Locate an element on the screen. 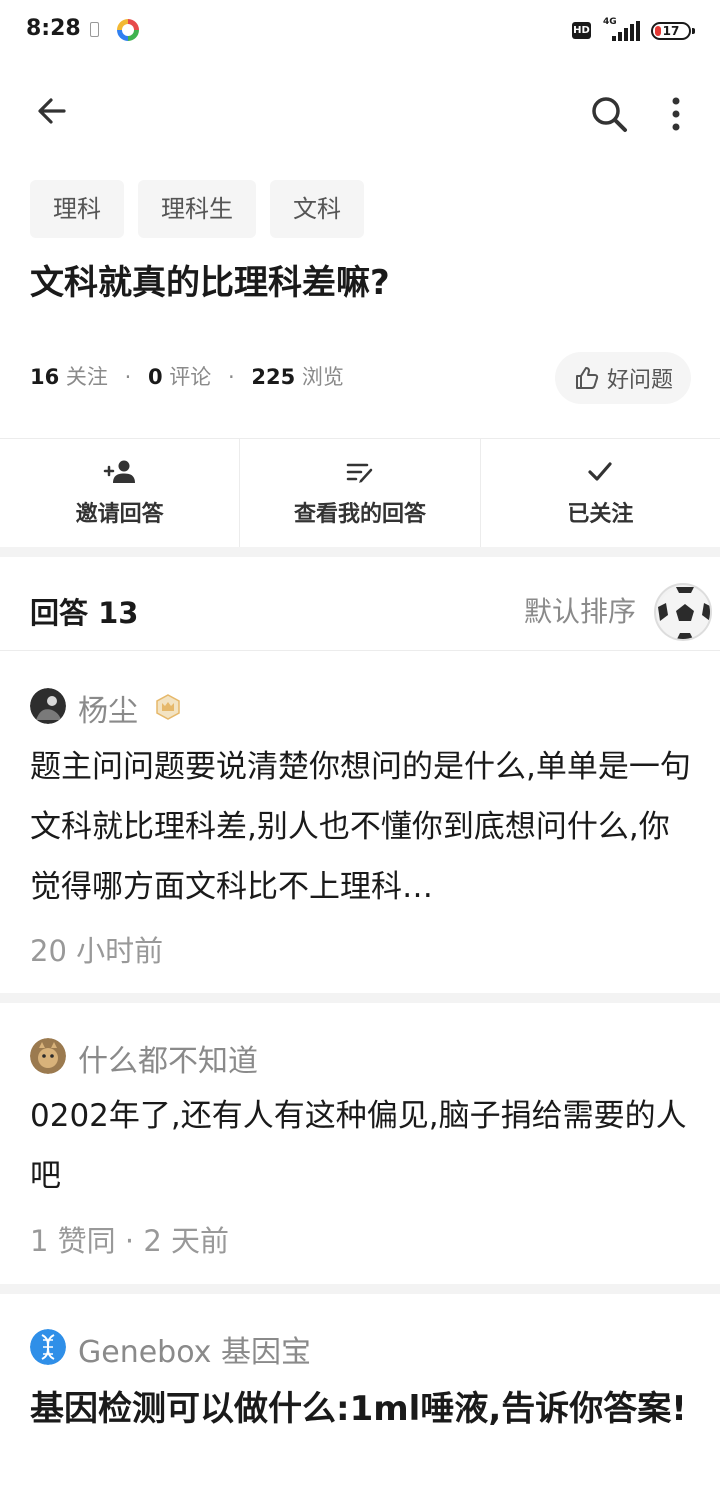 The image size is (720, 1499). thumbs-up-icon is located at coordinates (587, 378).